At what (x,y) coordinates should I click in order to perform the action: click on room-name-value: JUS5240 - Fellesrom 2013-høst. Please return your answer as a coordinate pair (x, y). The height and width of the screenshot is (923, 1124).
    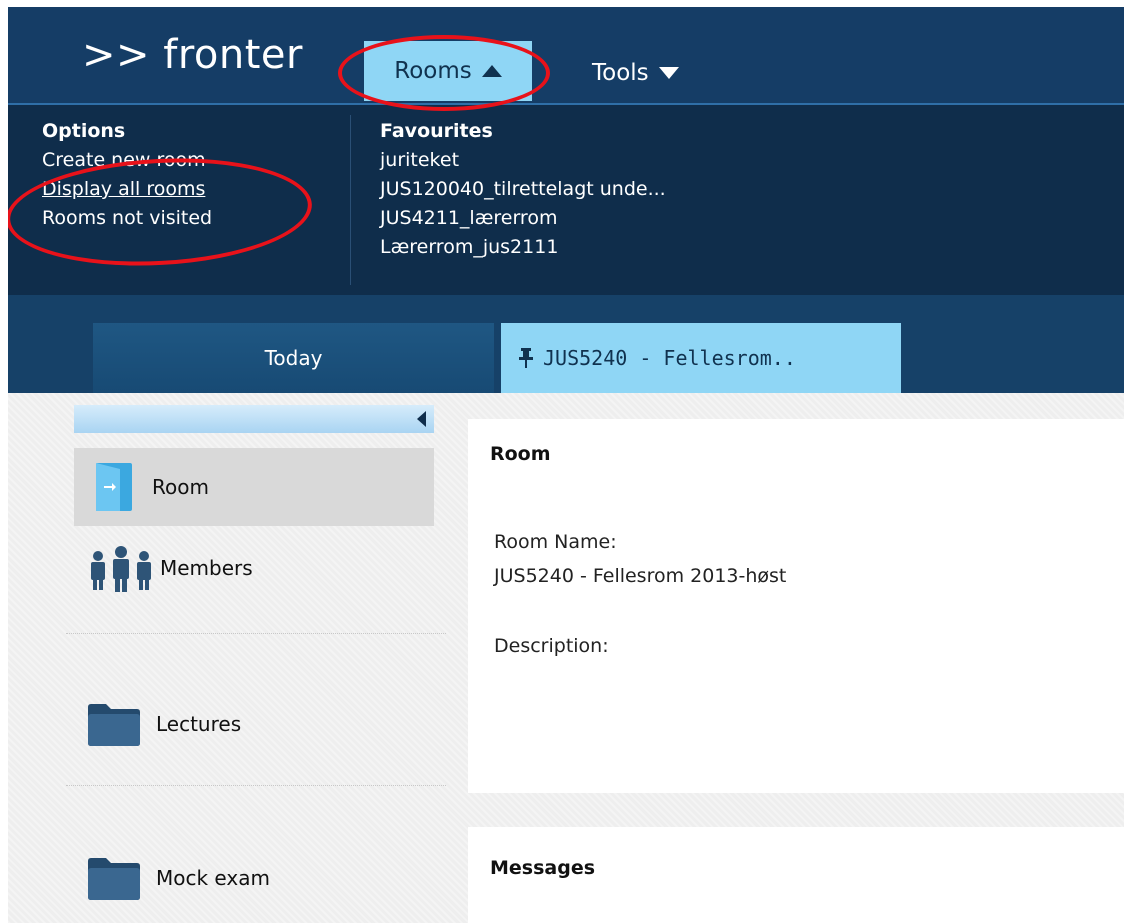
    Looking at the image, I should click on (640, 576).